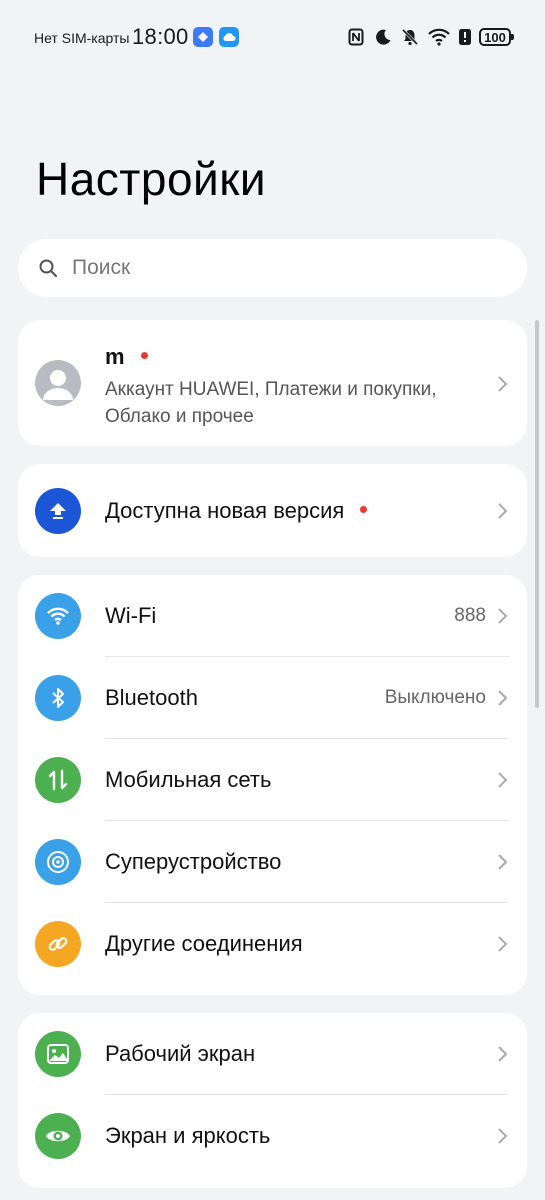 The width and height of the screenshot is (545, 1200). I want to click on display-card: Рабочий экран Экран и яркость, so click(272, 1100).